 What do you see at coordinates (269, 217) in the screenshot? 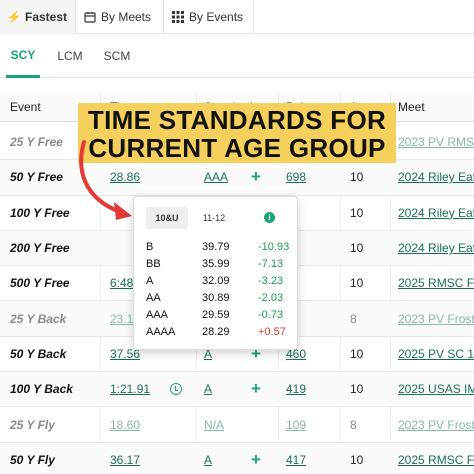
I see `info-icon: i` at bounding box center [269, 217].